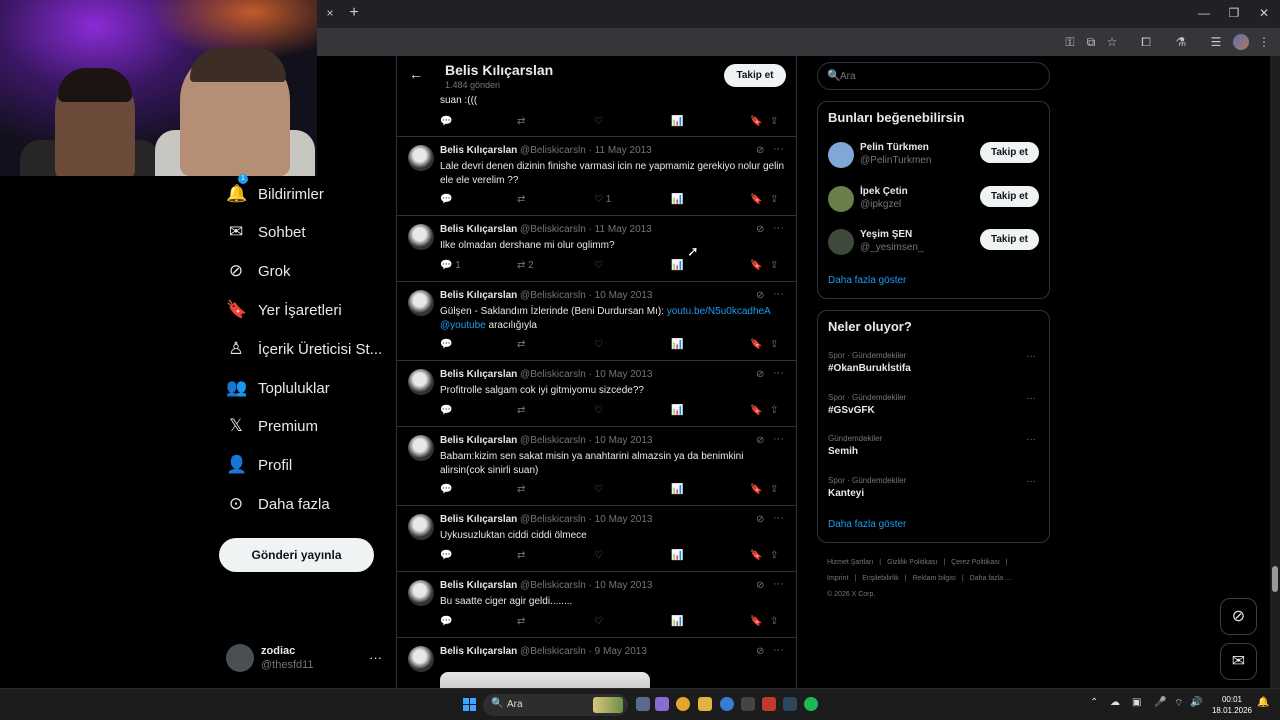  What do you see at coordinates (934, 199) in the screenshot?
I see `suggested-user: İpek Çetin @ipkgzel Takip et` at bounding box center [934, 199].